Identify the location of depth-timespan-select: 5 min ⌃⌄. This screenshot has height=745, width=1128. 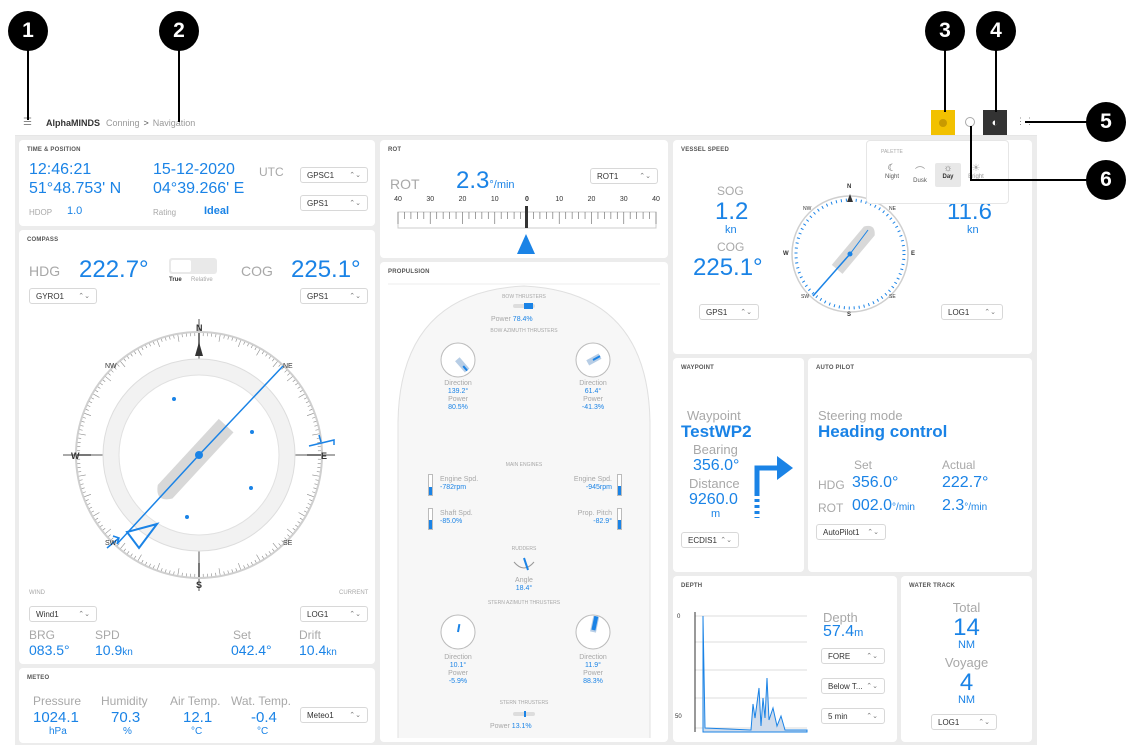
(853, 716).